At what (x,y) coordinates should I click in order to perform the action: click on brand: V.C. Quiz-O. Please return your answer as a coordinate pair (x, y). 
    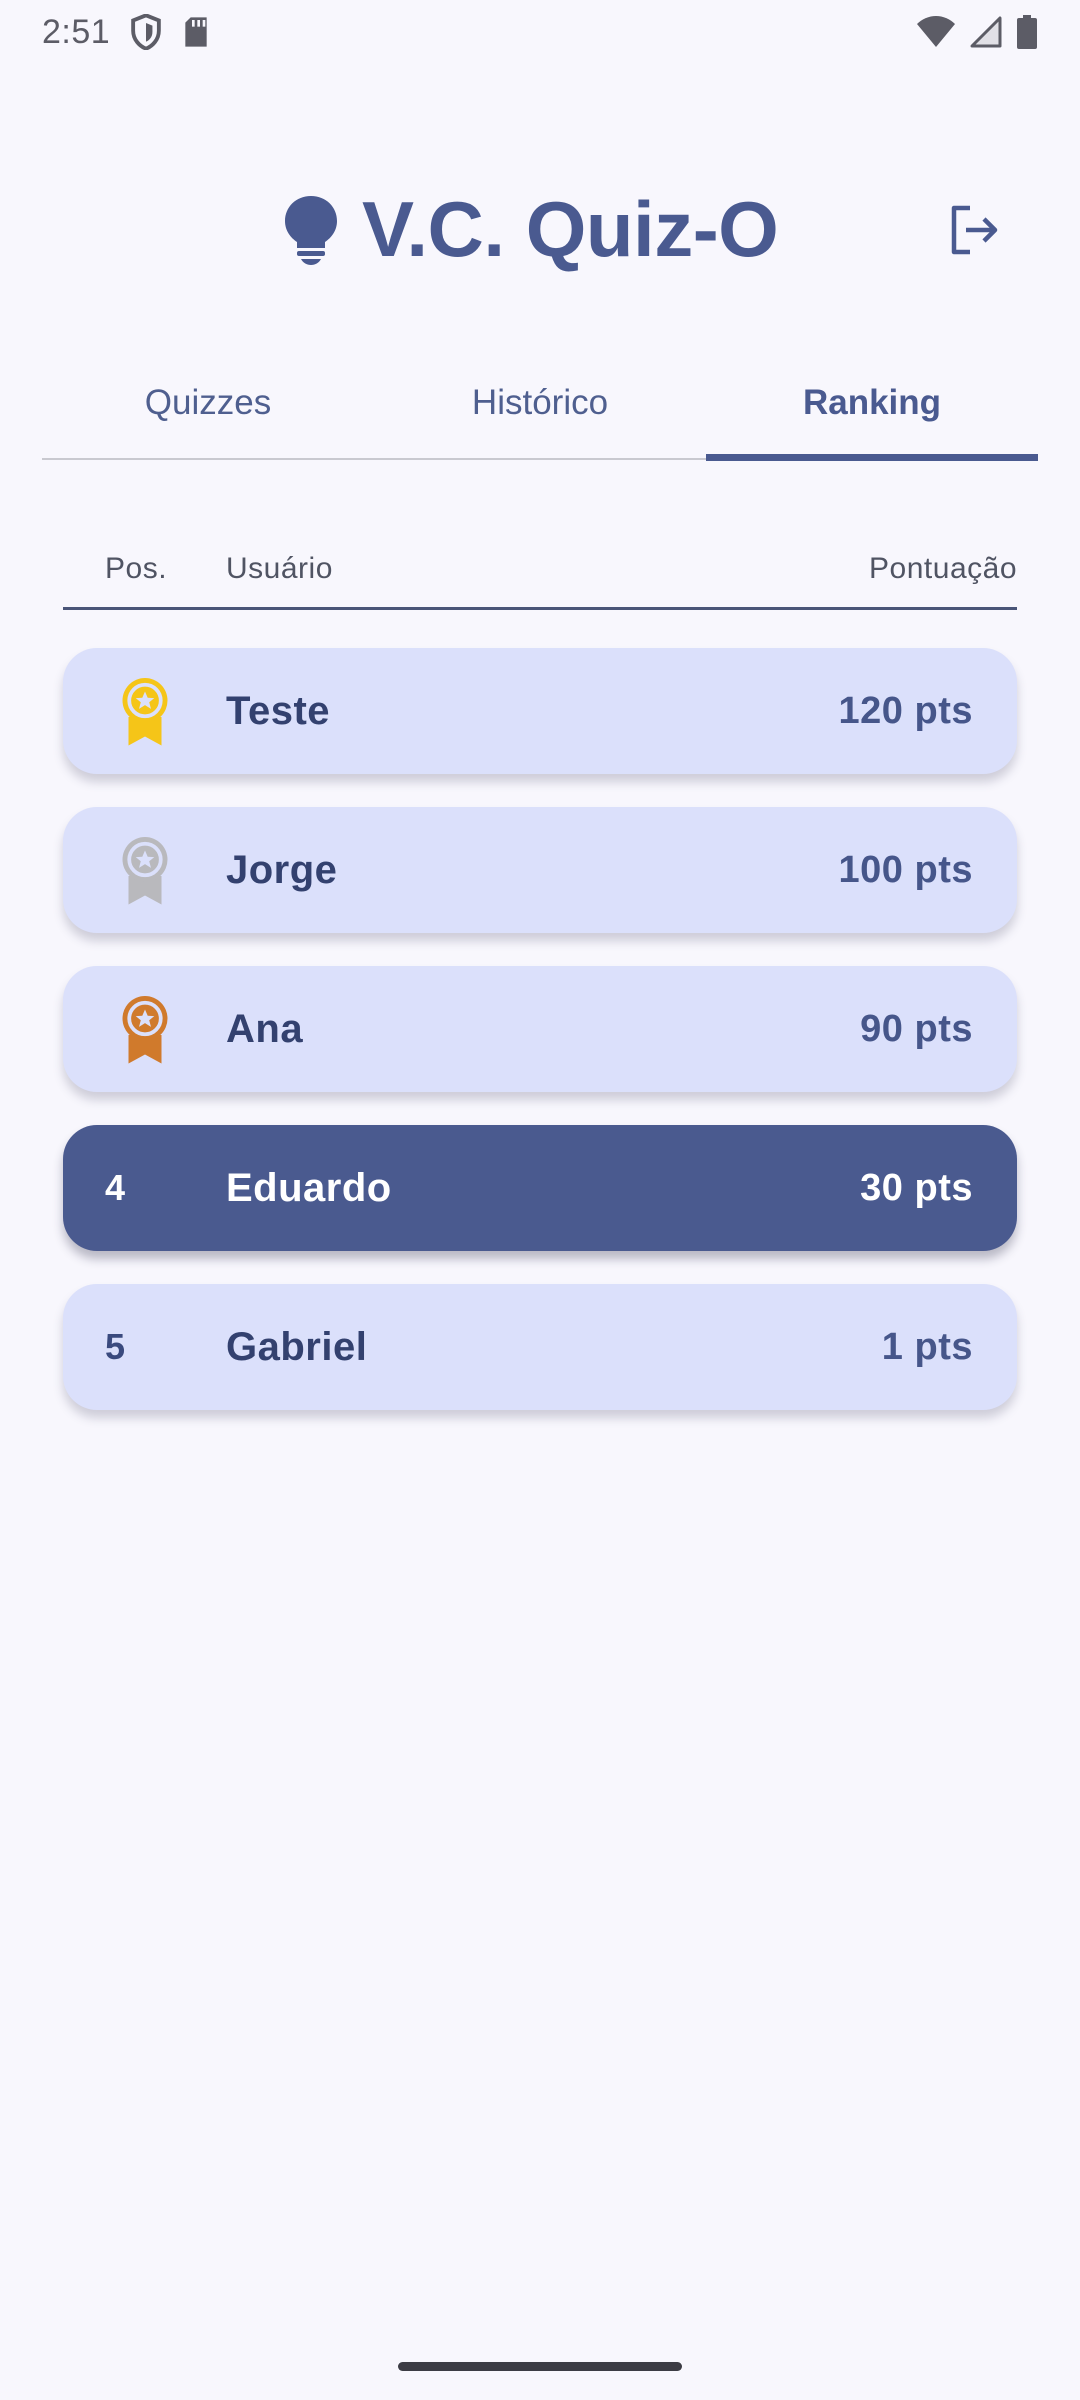
    Looking at the image, I should click on (530, 229).